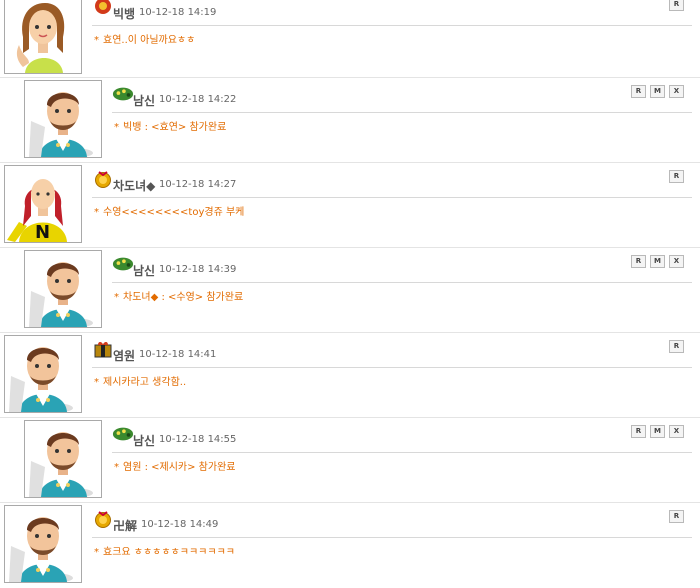 This screenshot has height=588, width=700. What do you see at coordinates (149, 40) in the screenshot?
I see `comment-body: 효연..이 아닐까요ㅎㅎ` at bounding box center [149, 40].